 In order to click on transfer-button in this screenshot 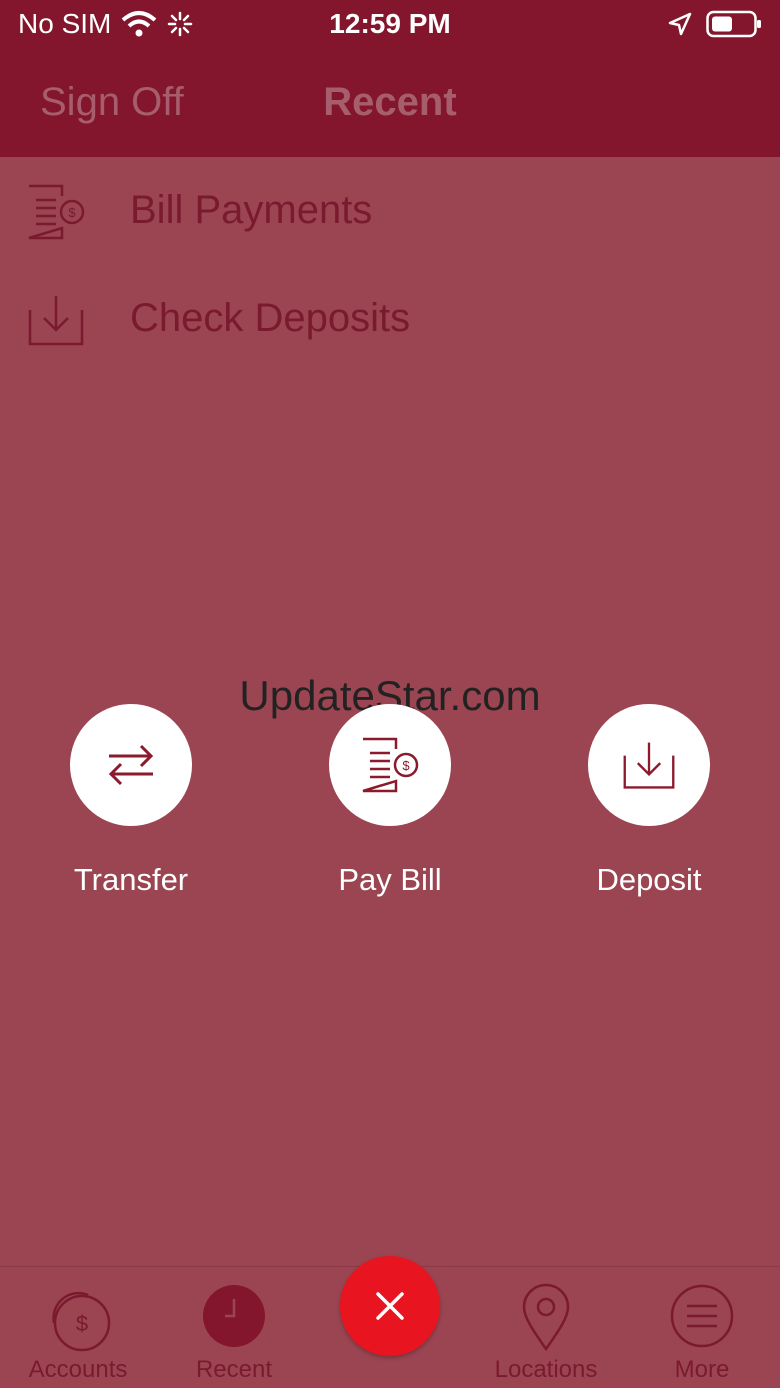, I will do `click(131, 765)`.